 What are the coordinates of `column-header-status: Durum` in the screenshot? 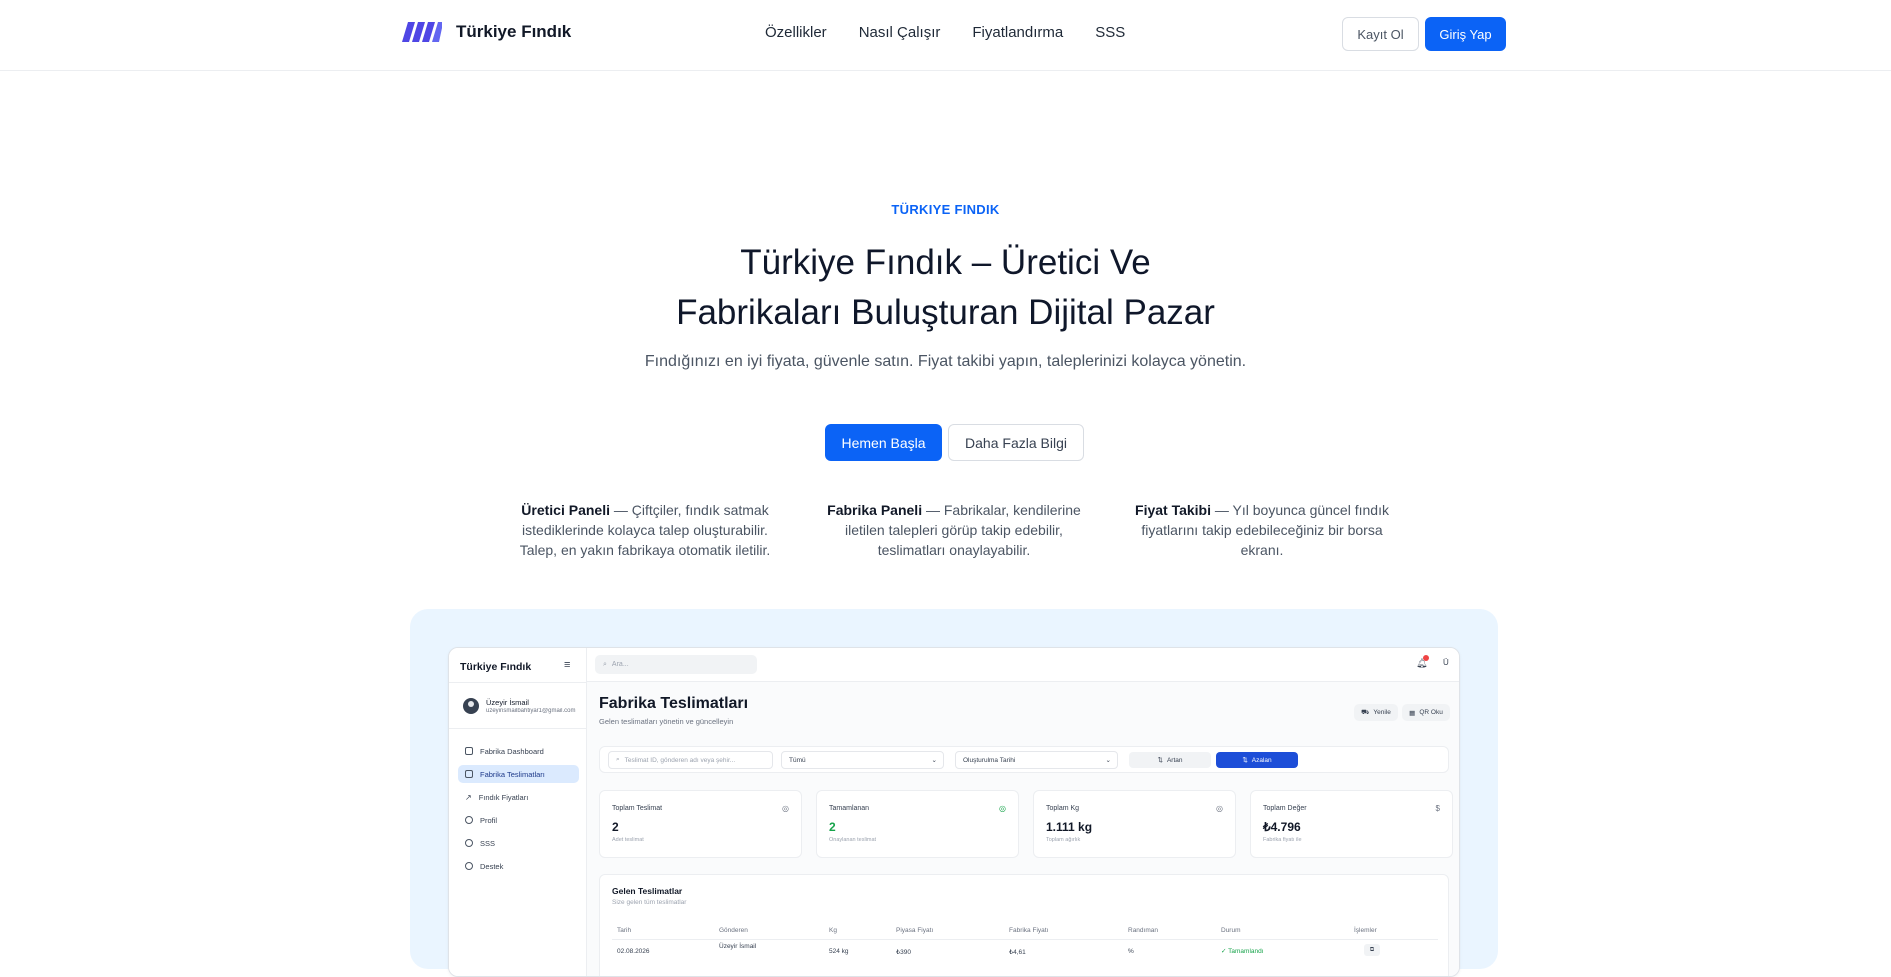 It's located at (1231, 930).